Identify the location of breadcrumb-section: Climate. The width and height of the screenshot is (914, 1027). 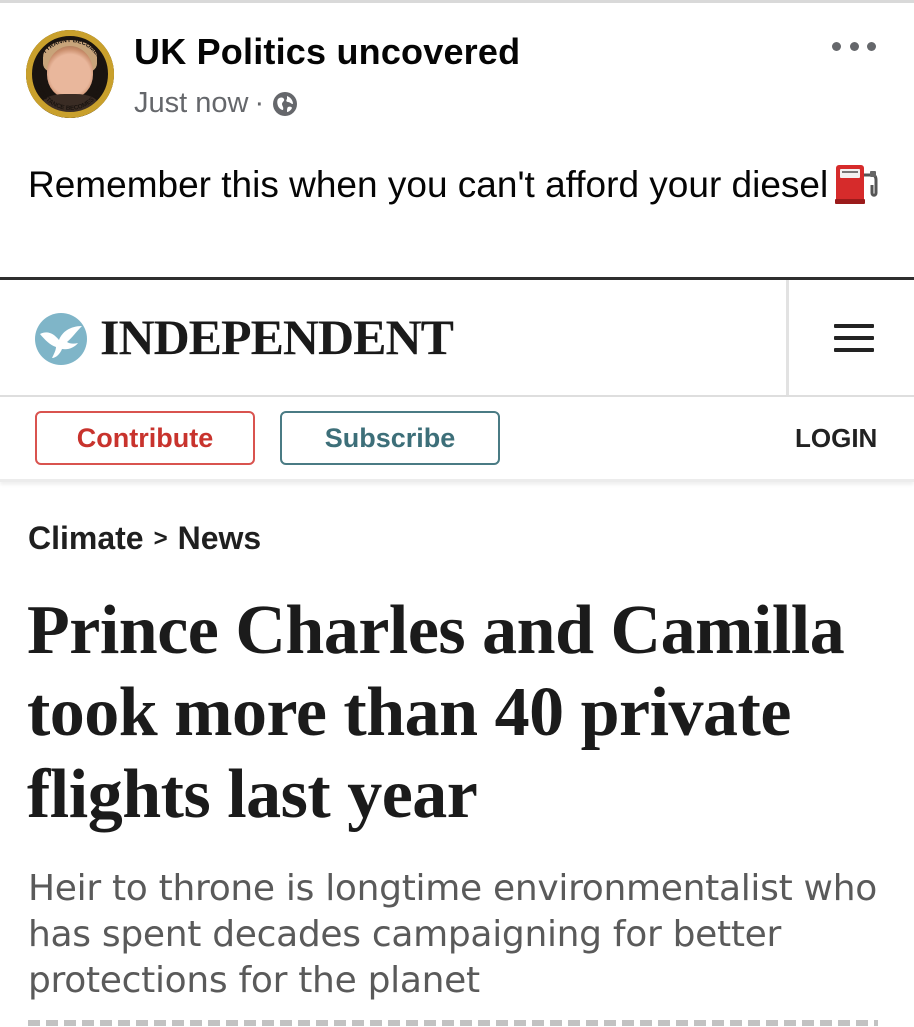
(86, 538).